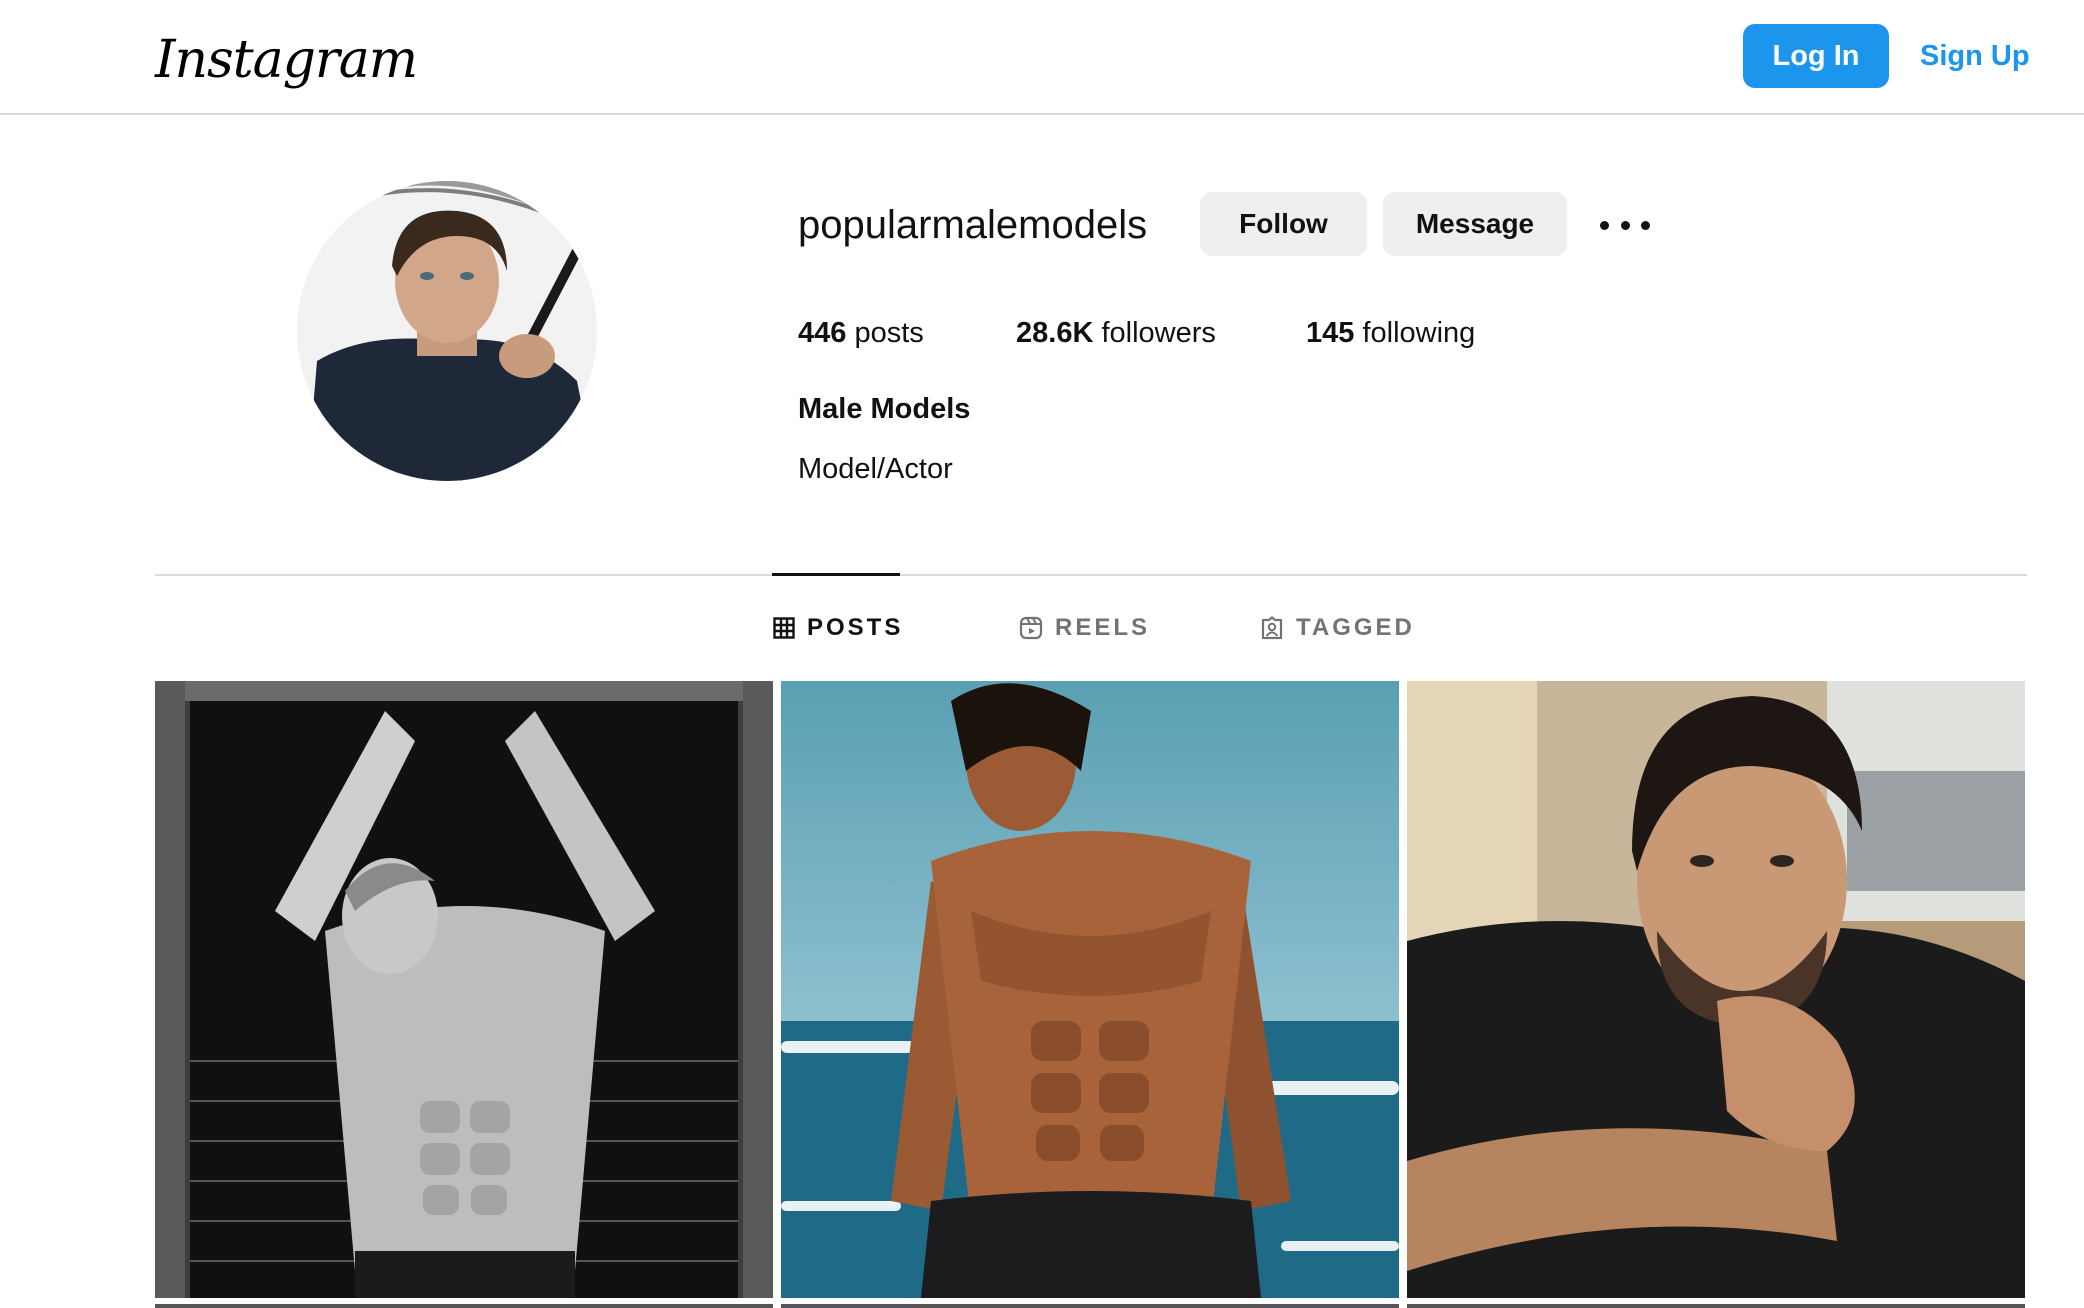 This screenshot has width=2084, height=1308. I want to click on tab-posts-label: POSTS, so click(855, 627).